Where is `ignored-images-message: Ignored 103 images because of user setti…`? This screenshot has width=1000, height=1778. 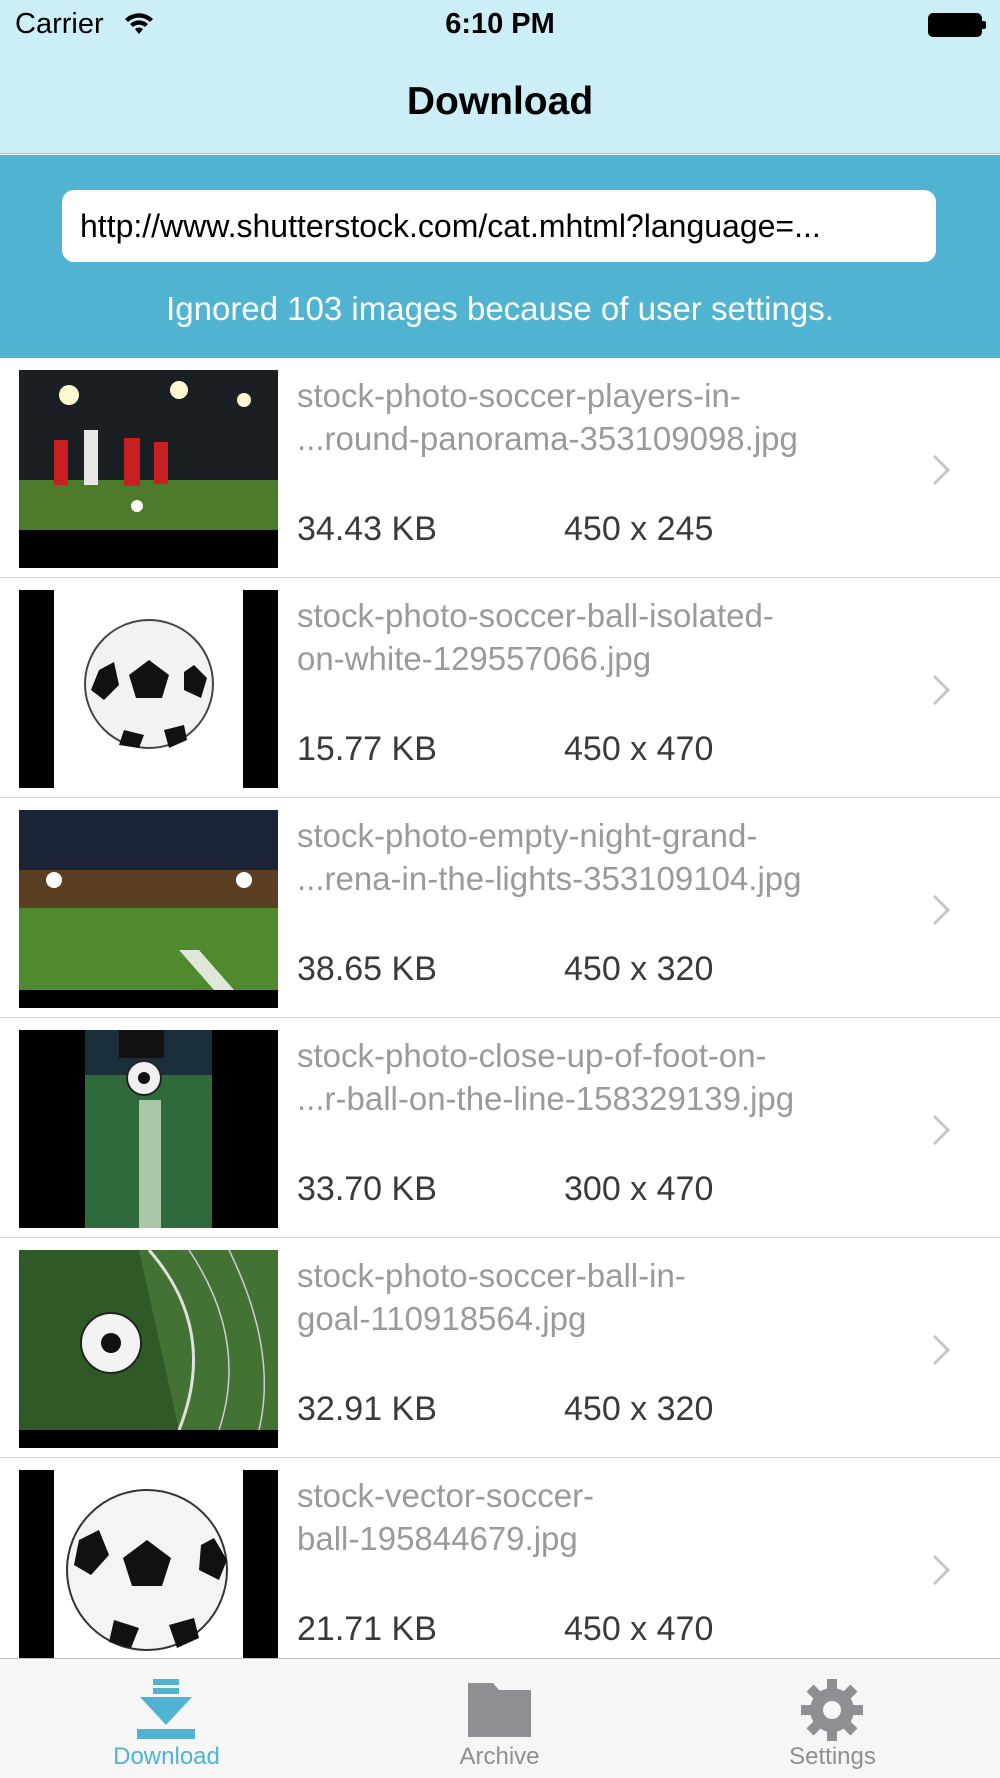
ignored-images-message: Ignored 103 images because of user setti… is located at coordinates (500, 308).